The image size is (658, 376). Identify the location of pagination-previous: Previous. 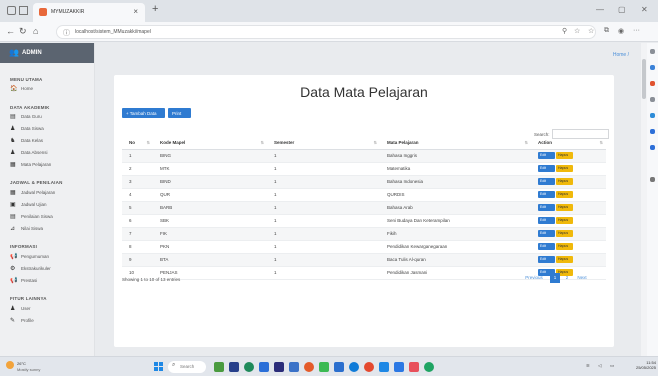
(534, 278).